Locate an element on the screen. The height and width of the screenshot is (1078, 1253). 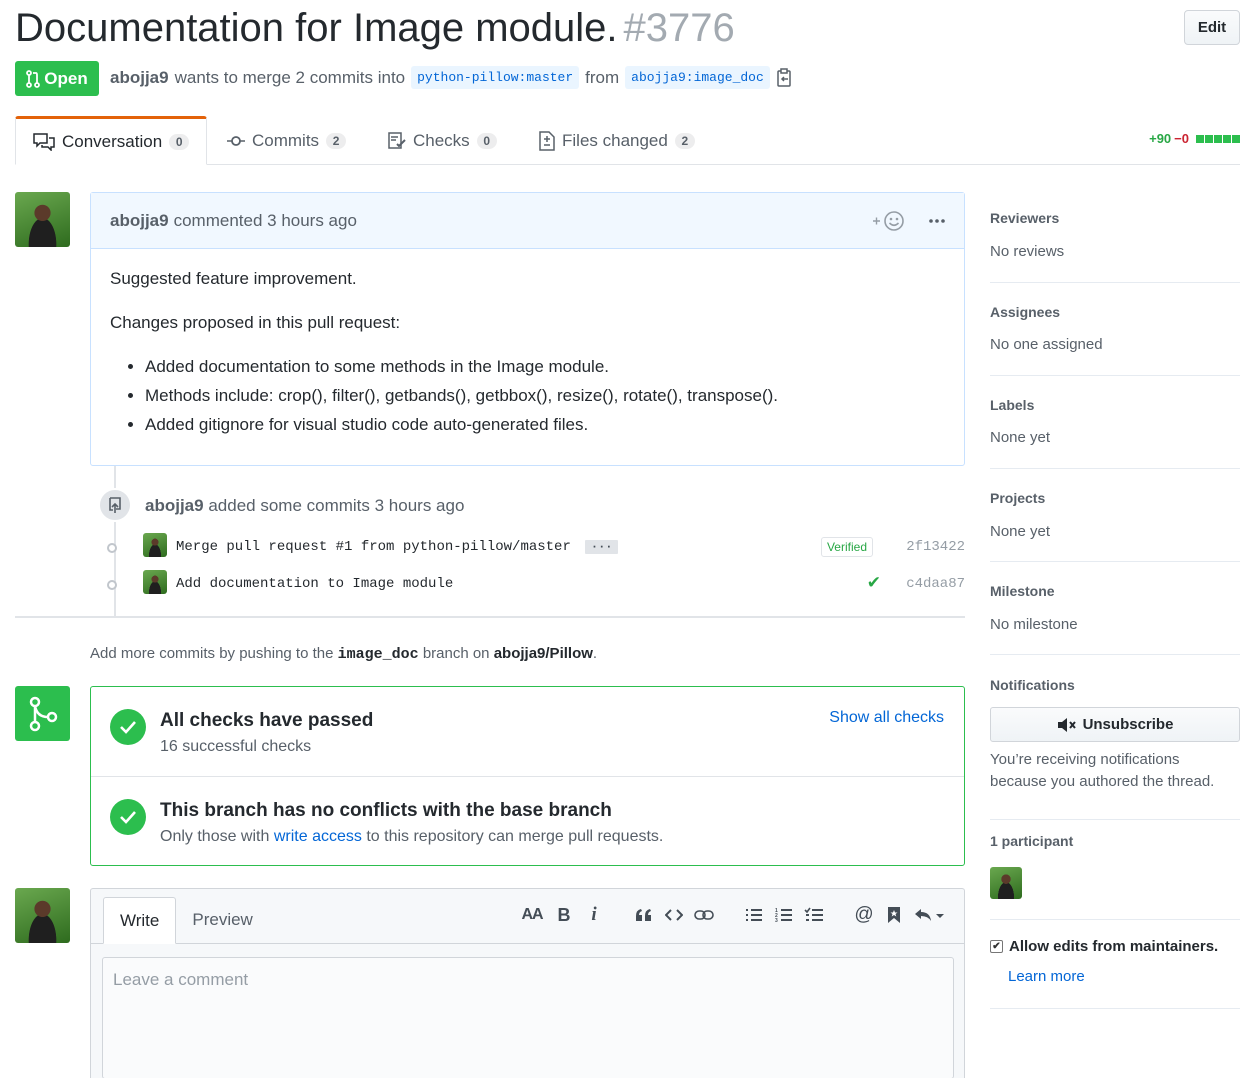
sidebar-assignees: Assignees No one assigned is located at coordinates (1115, 329).